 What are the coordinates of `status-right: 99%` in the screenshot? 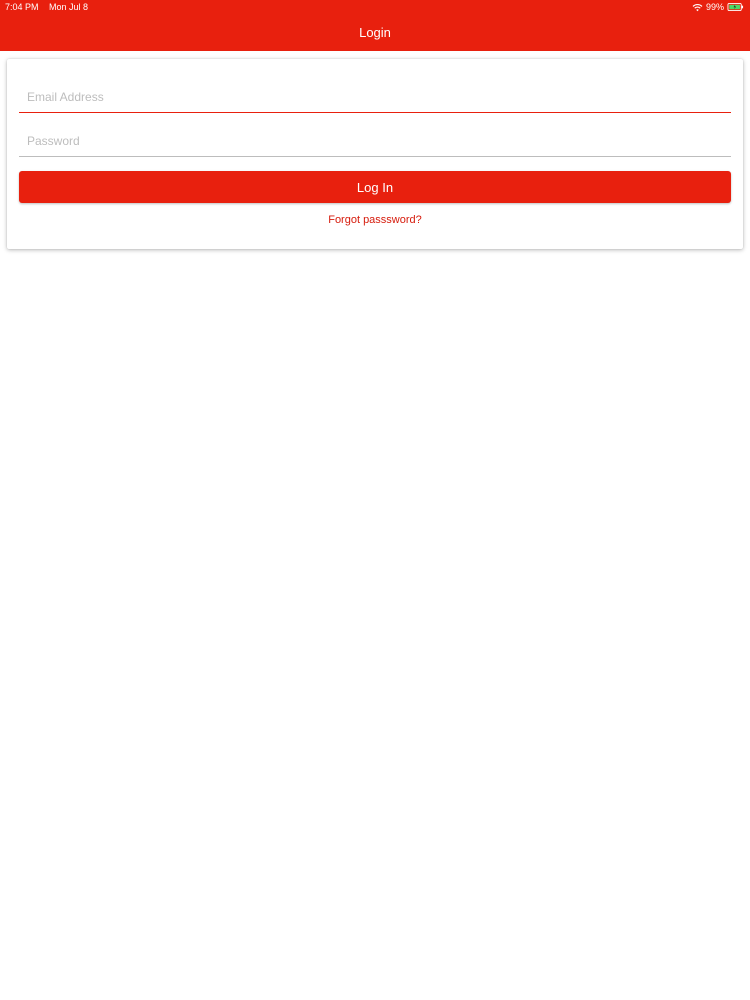 It's located at (718, 7).